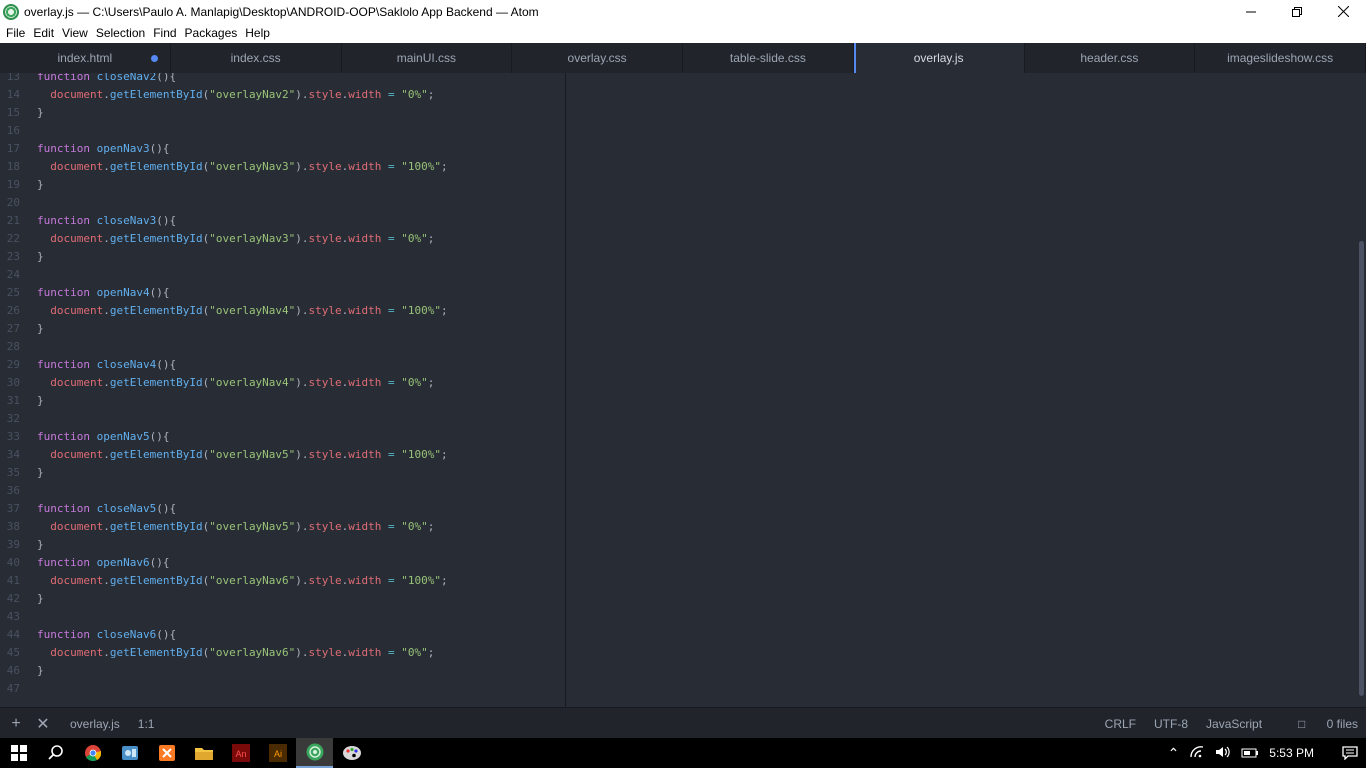 Image resolution: width=1366 pixels, height=768 pixels. What do you see at coordinates (1280, 58) in the screenshot?
I see `tab-imageslideshow-css: imageslideshow.css` at bounding box center [1280, 58].